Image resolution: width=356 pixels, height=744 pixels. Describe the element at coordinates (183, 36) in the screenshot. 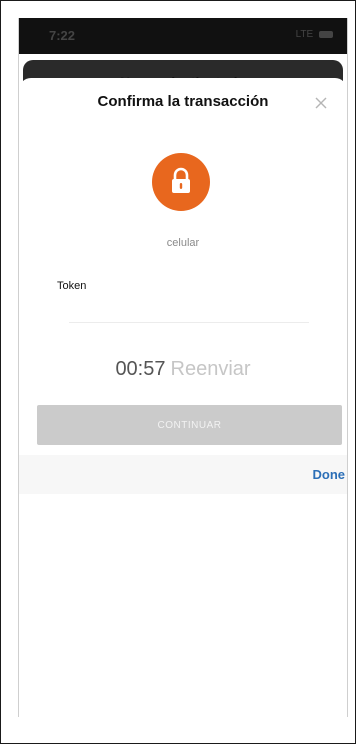

I see `status-bar: 7:22 LTE` at that location.